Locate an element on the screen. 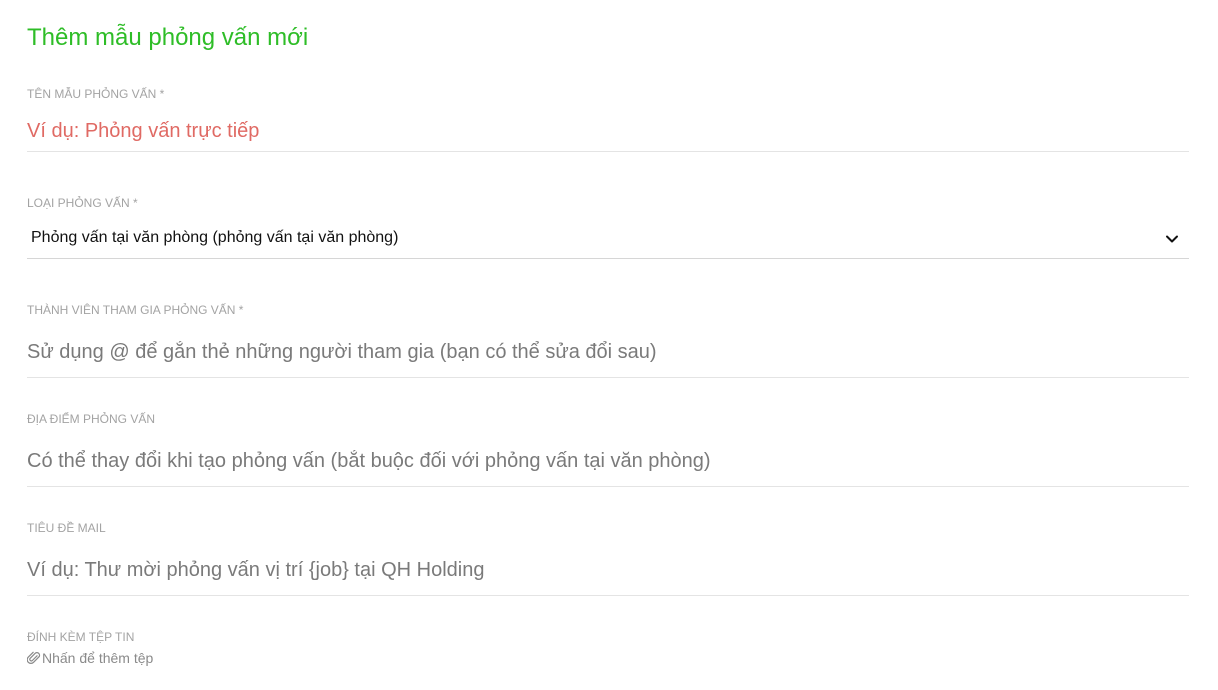 The width and height of the screenshot is (1218, 690). add-attachment-label: Nhấn để thêm tệp is located at coordinates (98, 658).